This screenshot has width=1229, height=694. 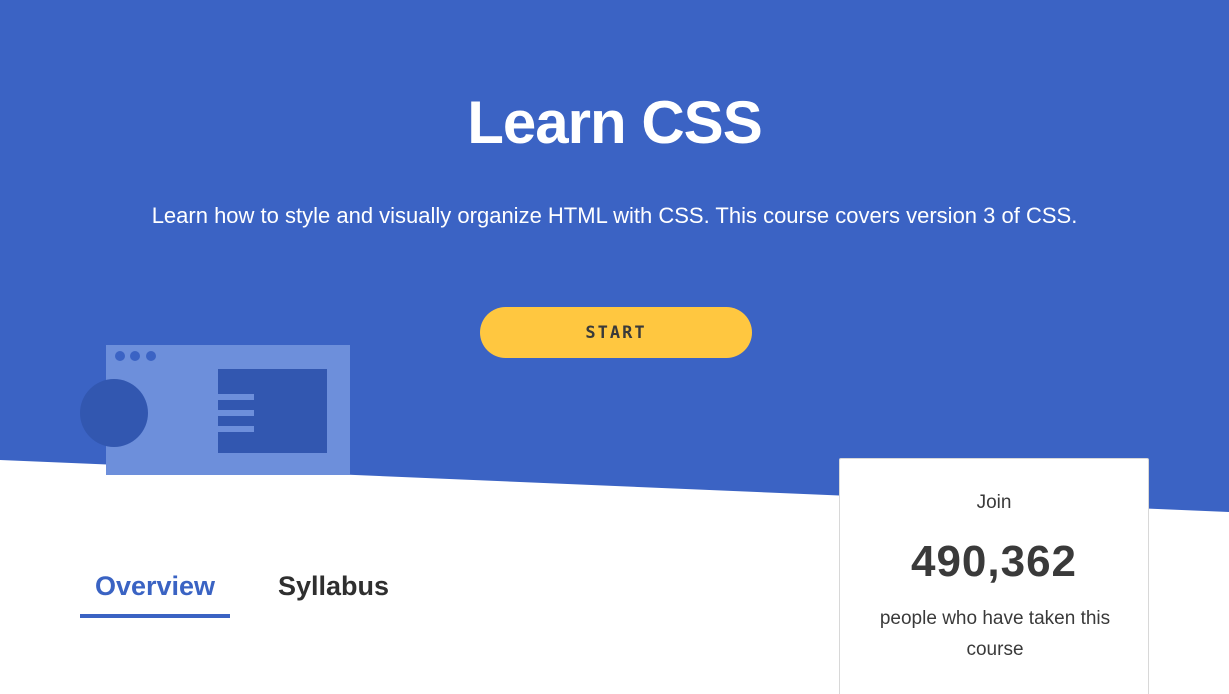 What do you see at coordinates (616, 332) in the screenshot?
I see `start-button: START` at bounding box center [616, 332].